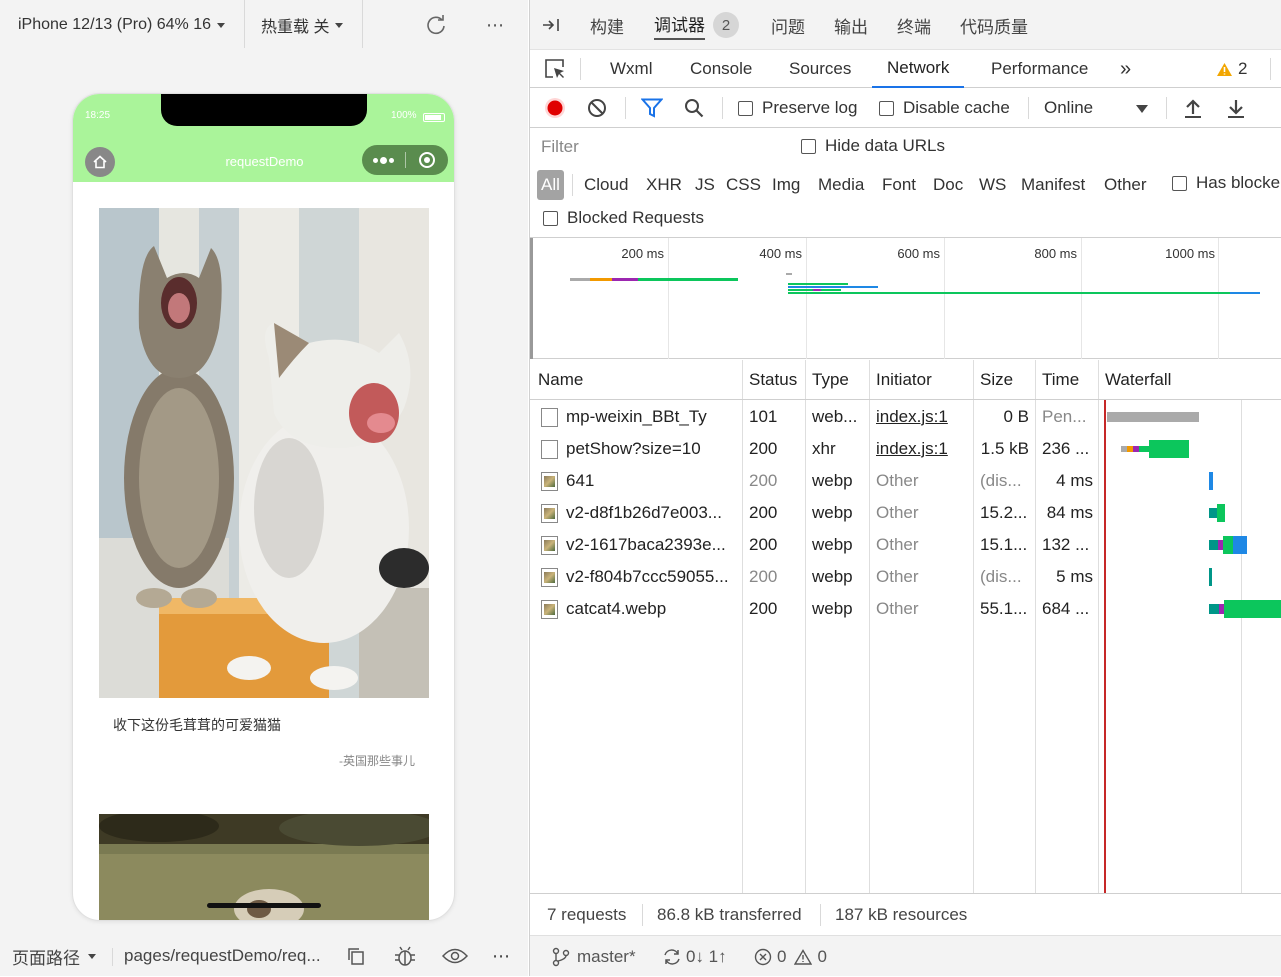 The width and height of the screenshot is (1281, 977). What do you see at coordinates (993, 380) in the screenshot?
I see `column-header-size: Size` at bounding box center [993, 380].